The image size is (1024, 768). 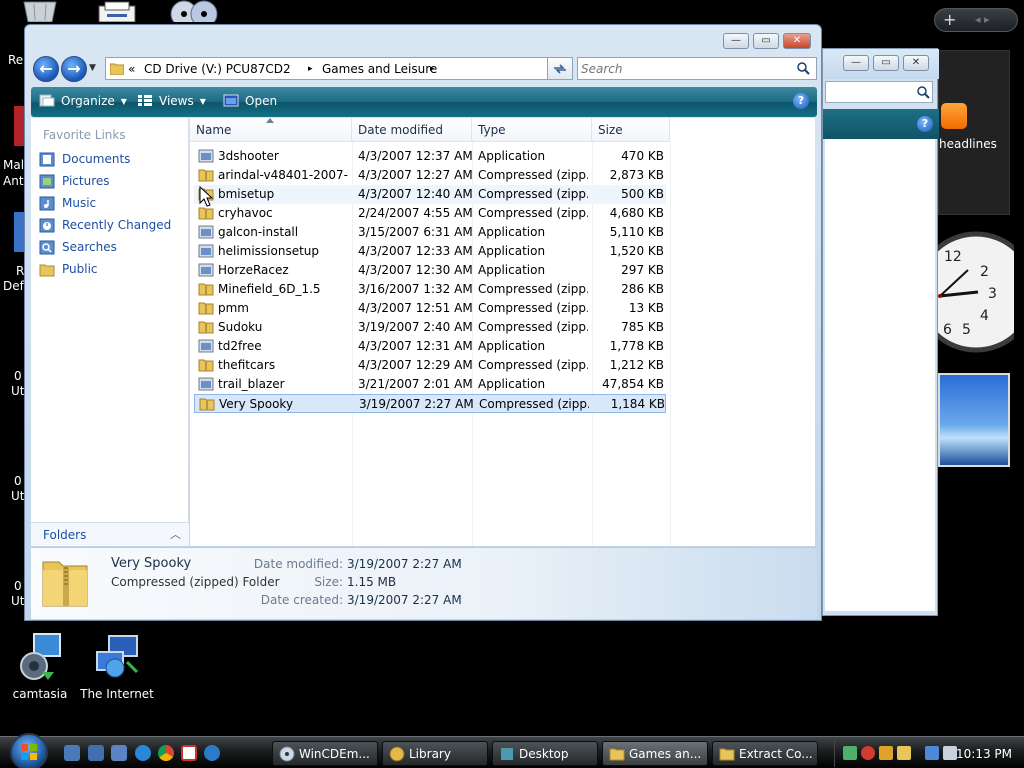 I want to click on gmail-icon, so click(x=189, y=753).